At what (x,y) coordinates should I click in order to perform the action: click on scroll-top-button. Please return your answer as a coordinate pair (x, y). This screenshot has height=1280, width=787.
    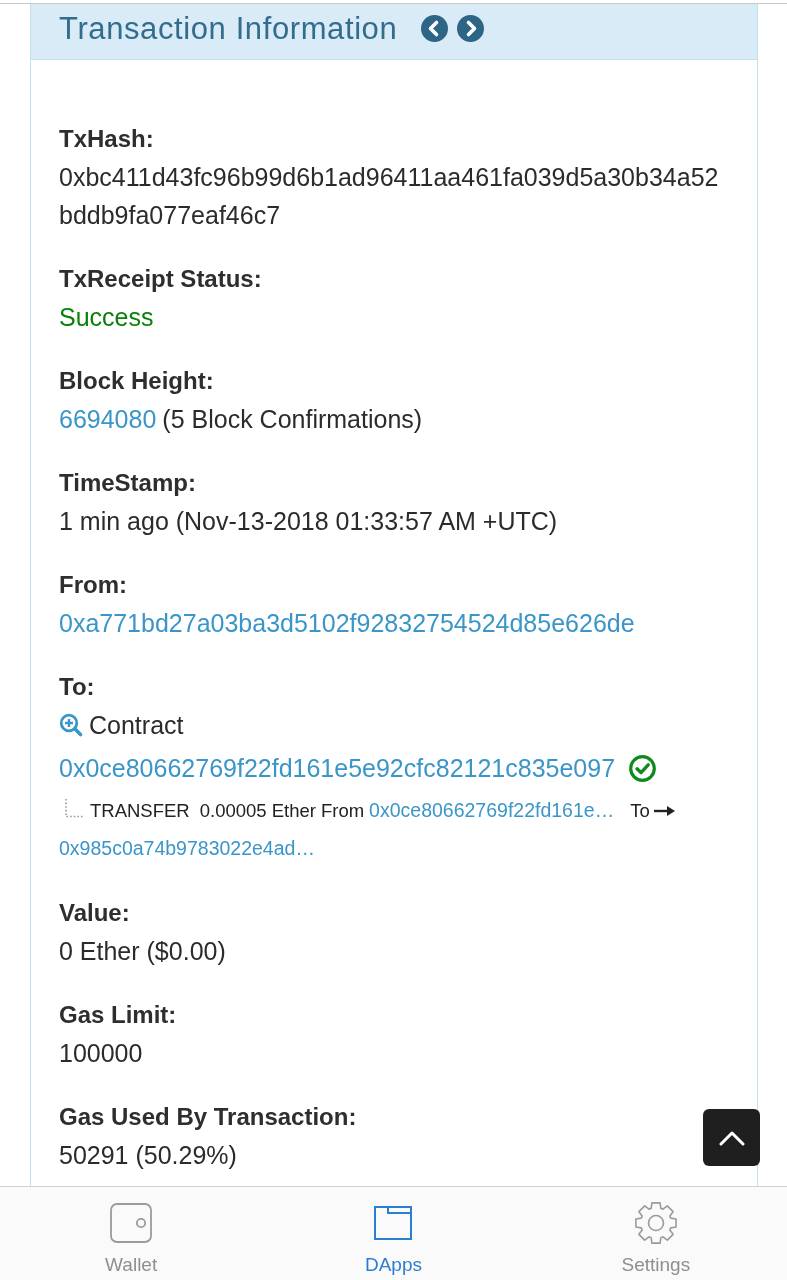
    Looking at the image, I should click on (731, 1137).